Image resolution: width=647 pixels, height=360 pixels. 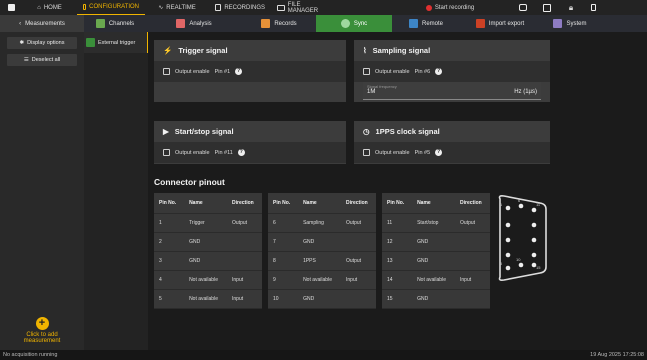 What do you see at coordinates (390, 298) in the screenshot?
I see `table-cell: 15` at bounding box center [390, 298].